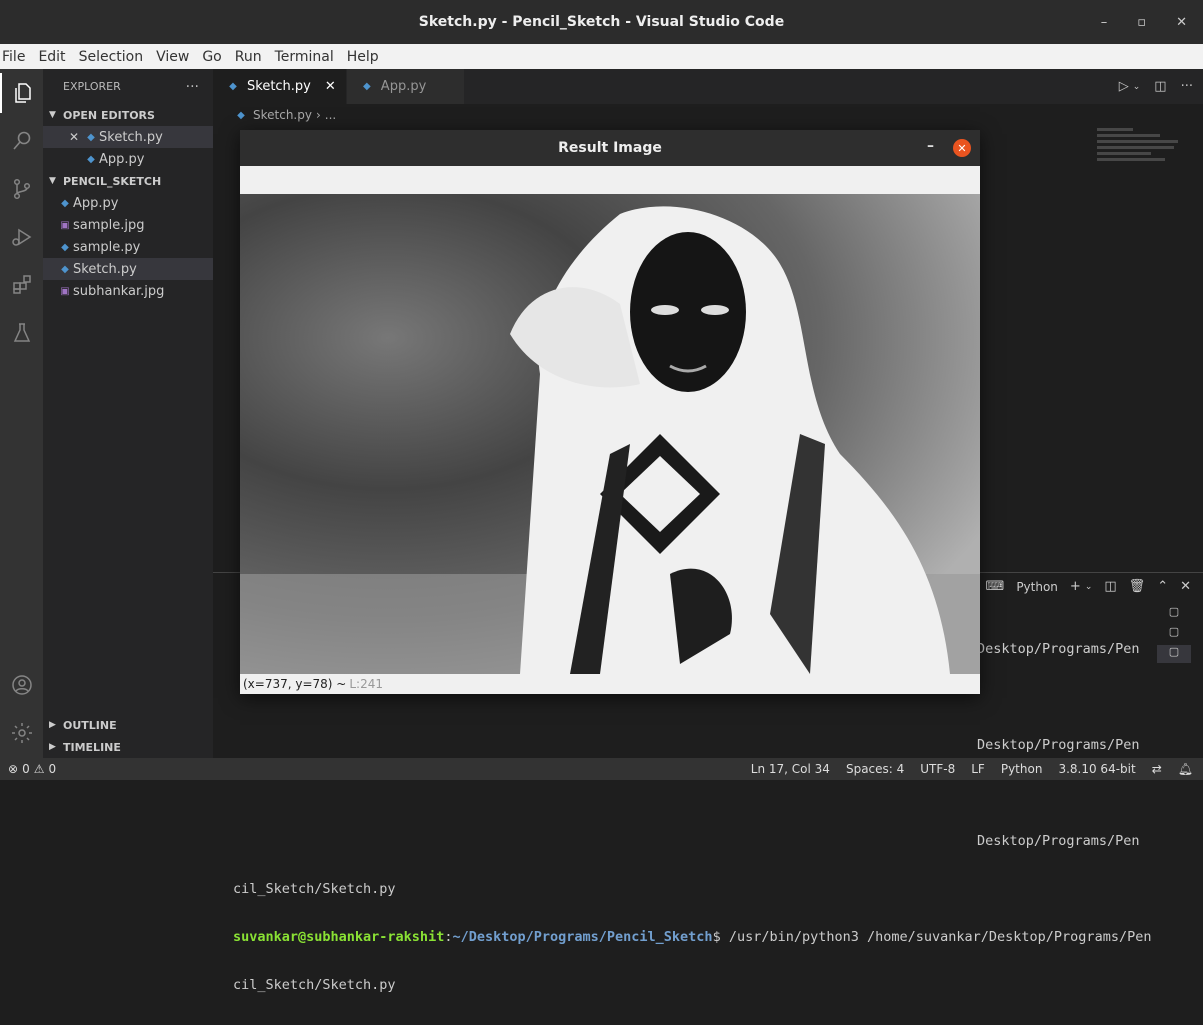 This screenshot has width=1203, height=1025. Describe the element at coordinates (1096, 769) in the screenshot. I see `python-interpreter: 3.8.10 64-bit` at that location.